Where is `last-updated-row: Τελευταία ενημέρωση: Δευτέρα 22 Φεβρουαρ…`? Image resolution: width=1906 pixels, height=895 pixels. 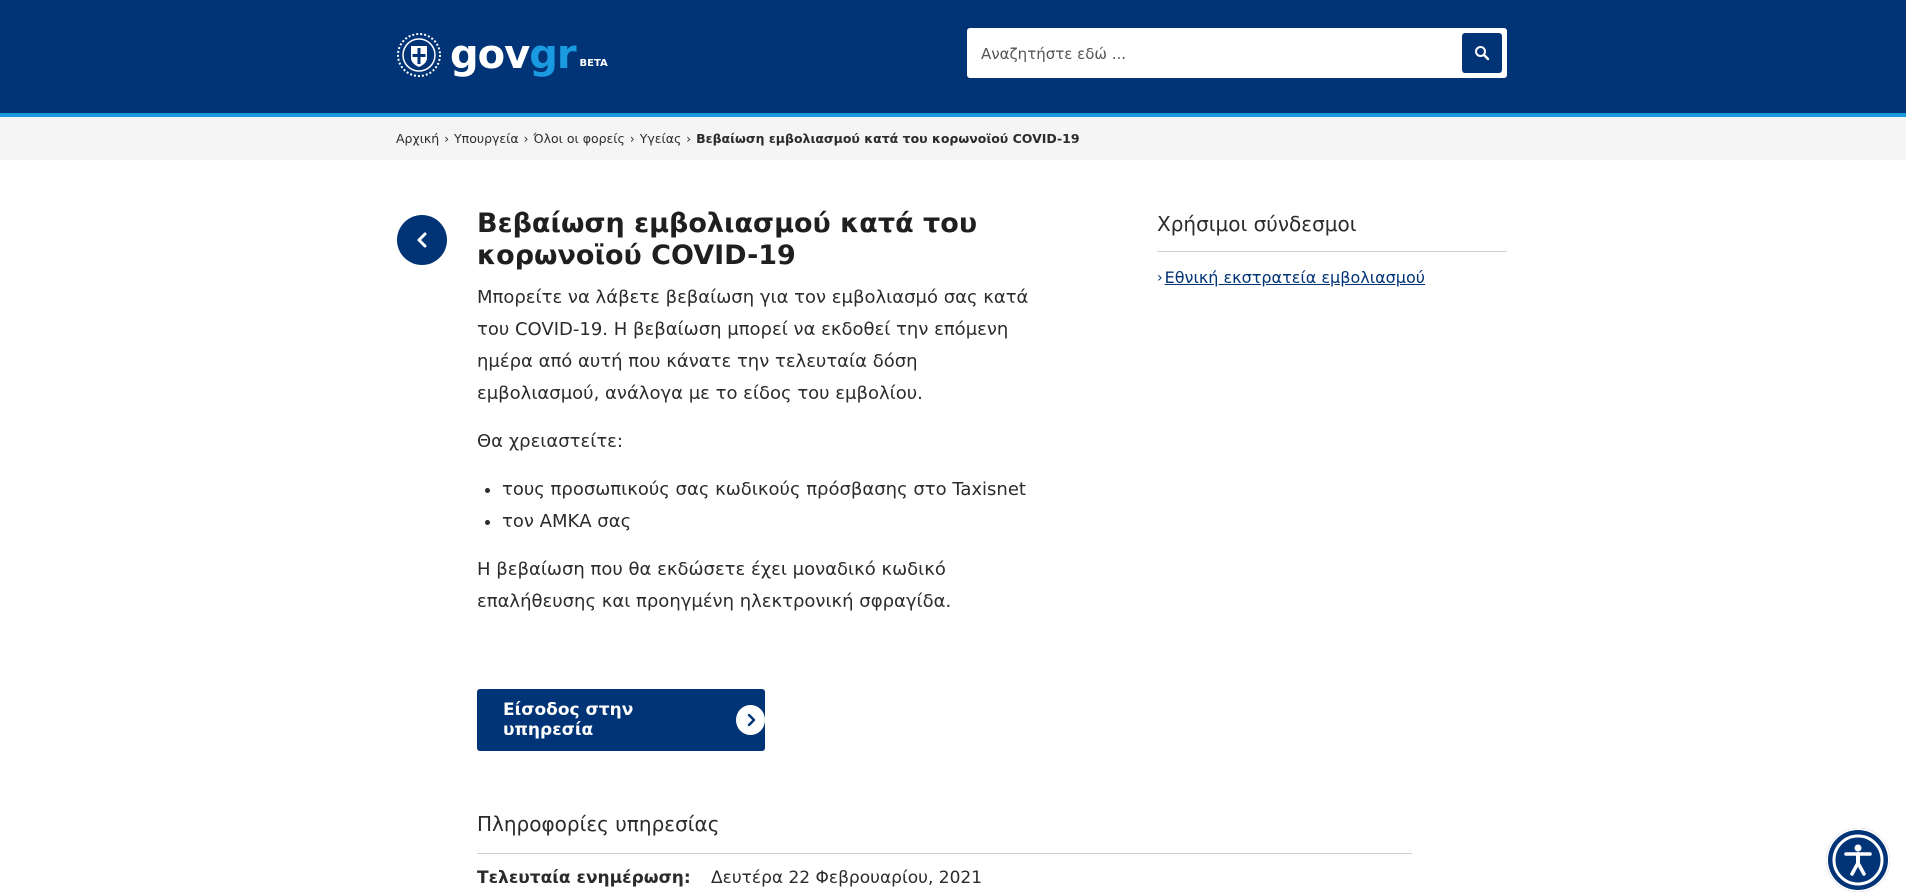 last-updated-row: Τελευταία ενημέρωση: Δευτέρα 22 Φεβρουαρ… is located at coordinates (729, 878).